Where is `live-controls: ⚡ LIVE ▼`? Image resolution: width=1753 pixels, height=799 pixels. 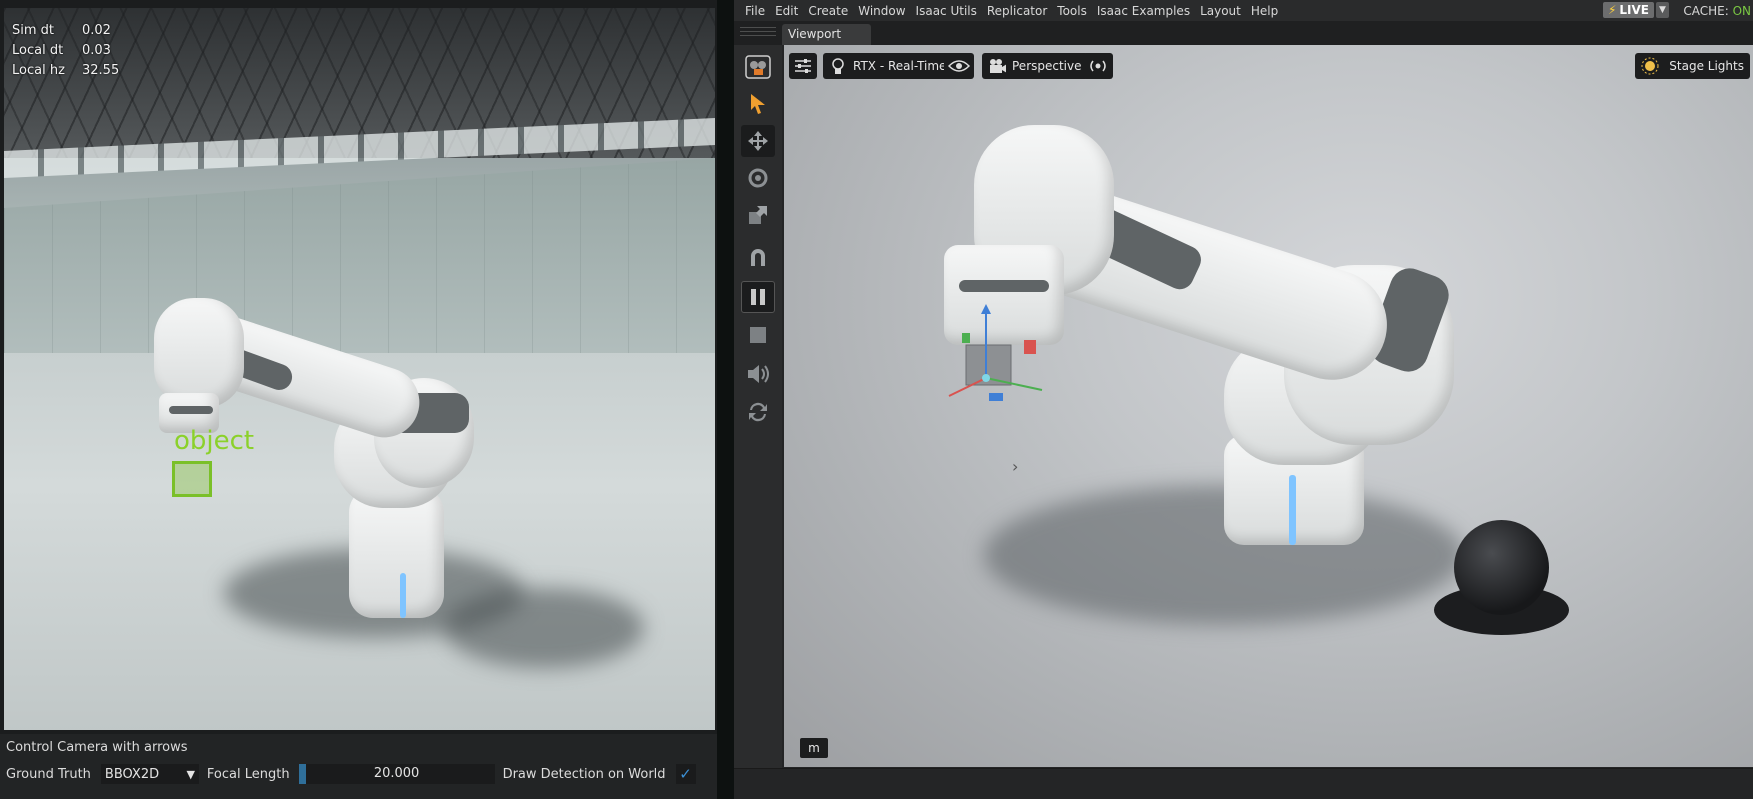
live-controls: ⚡ LIVE ▼ is located at coordinates (1635, 10).